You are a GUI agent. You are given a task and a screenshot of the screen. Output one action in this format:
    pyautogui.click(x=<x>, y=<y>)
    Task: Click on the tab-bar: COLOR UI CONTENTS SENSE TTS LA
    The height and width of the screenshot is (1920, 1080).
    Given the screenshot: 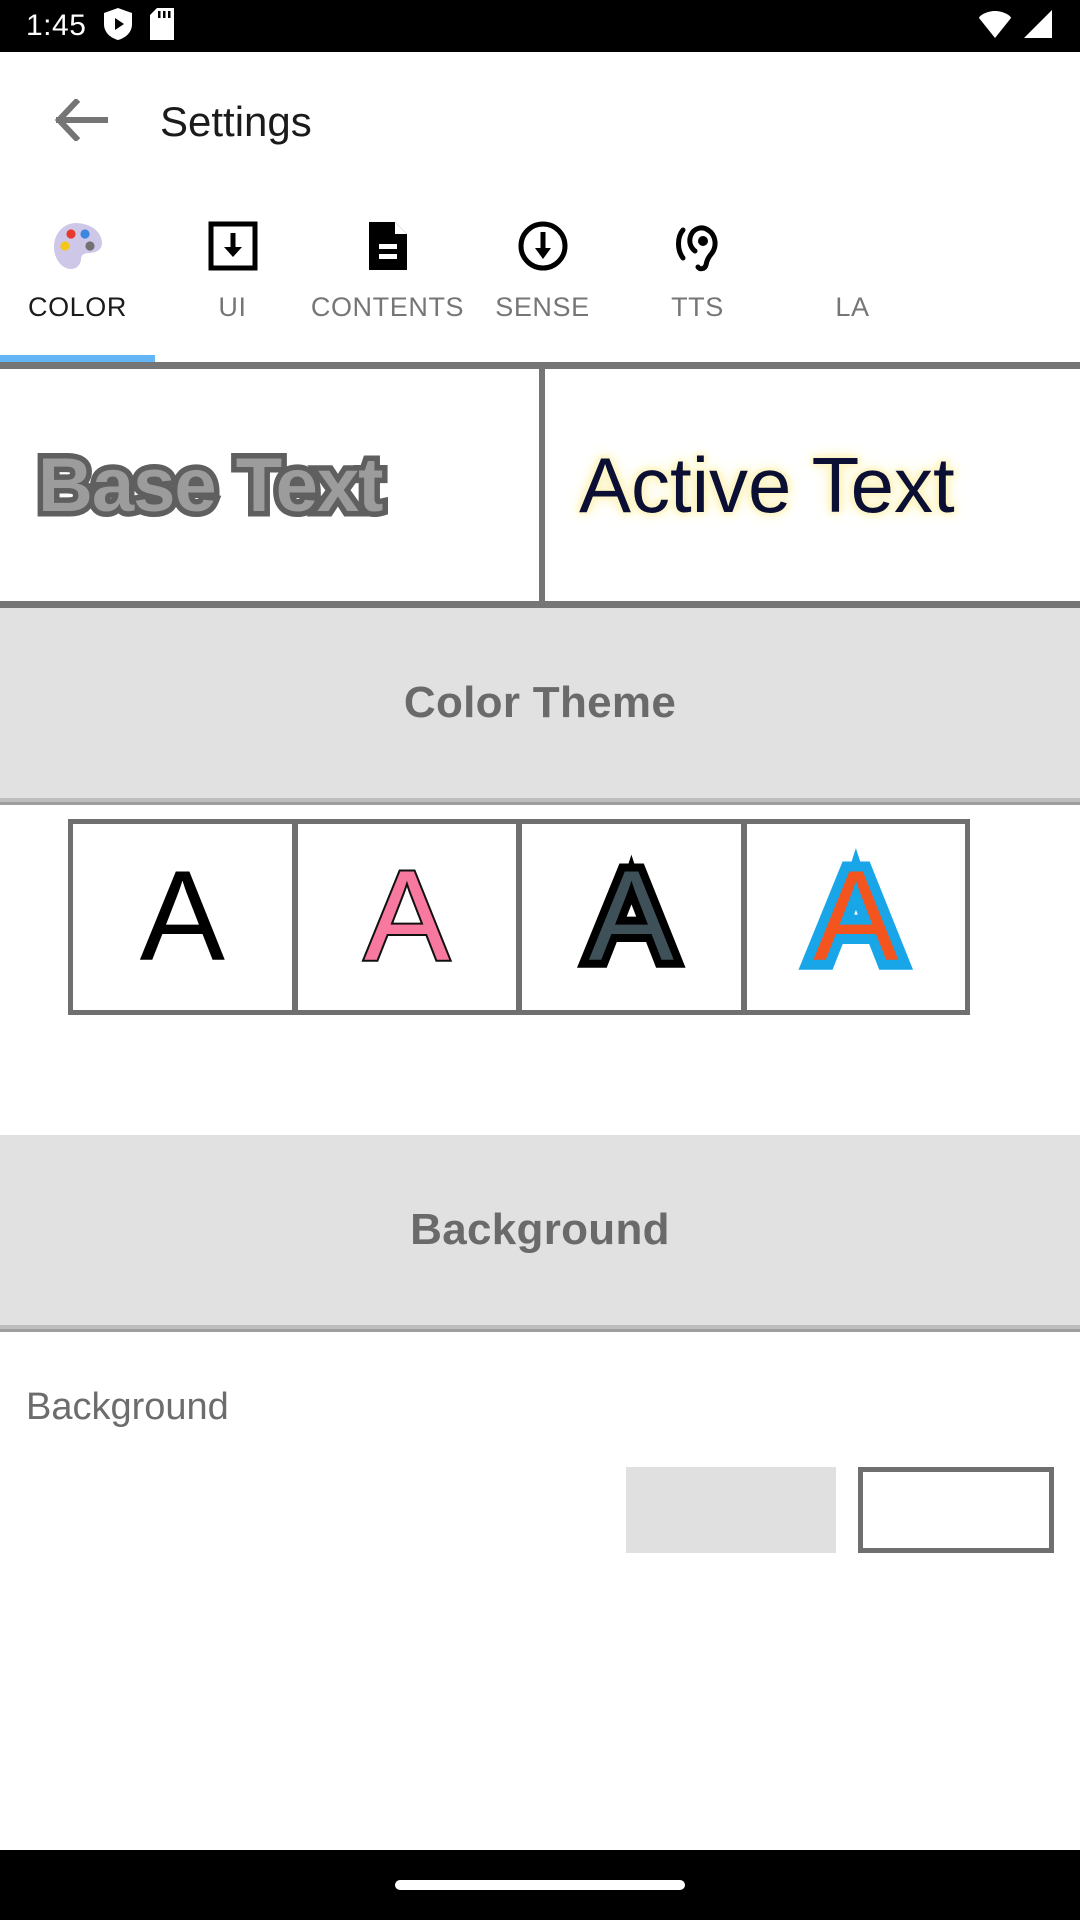 What is the action you would take?
    pyautogui.click(x=540, y=277)
    